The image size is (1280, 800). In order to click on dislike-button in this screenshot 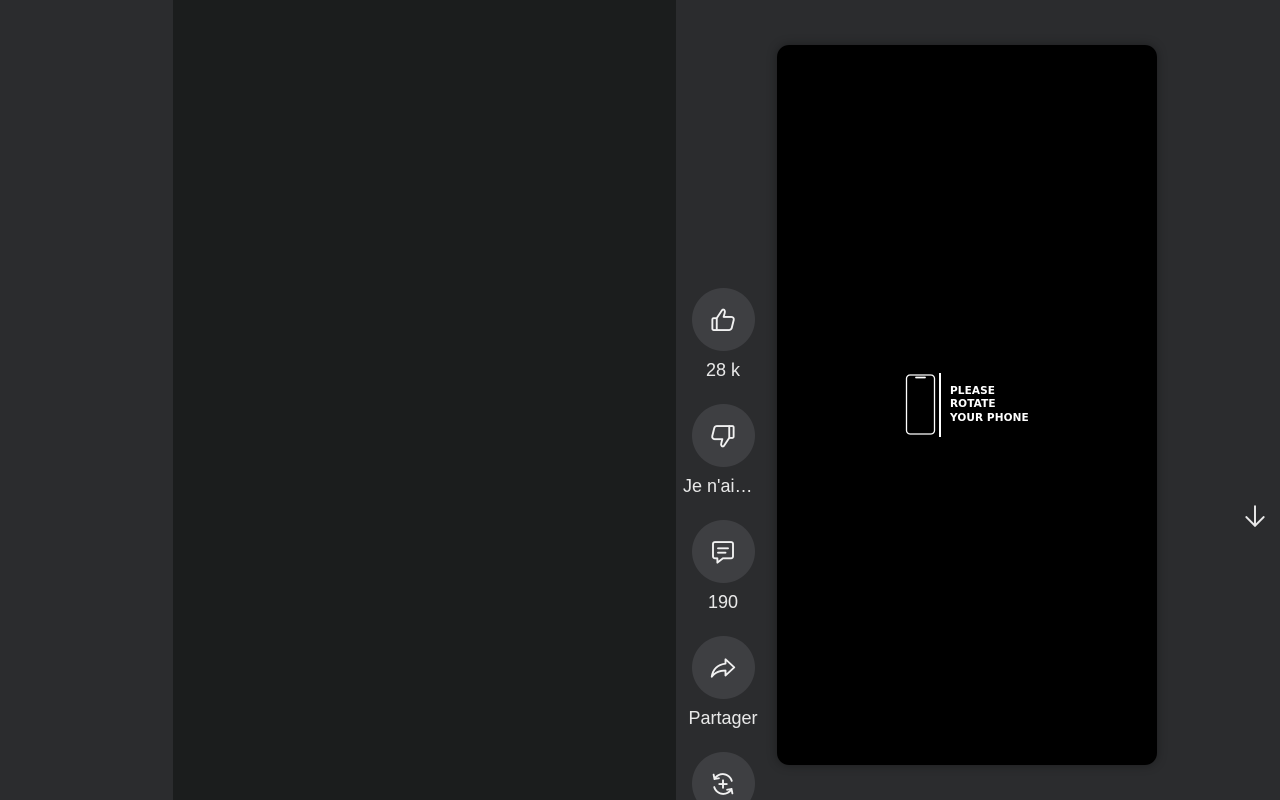, I will do `click(723, 435)`.